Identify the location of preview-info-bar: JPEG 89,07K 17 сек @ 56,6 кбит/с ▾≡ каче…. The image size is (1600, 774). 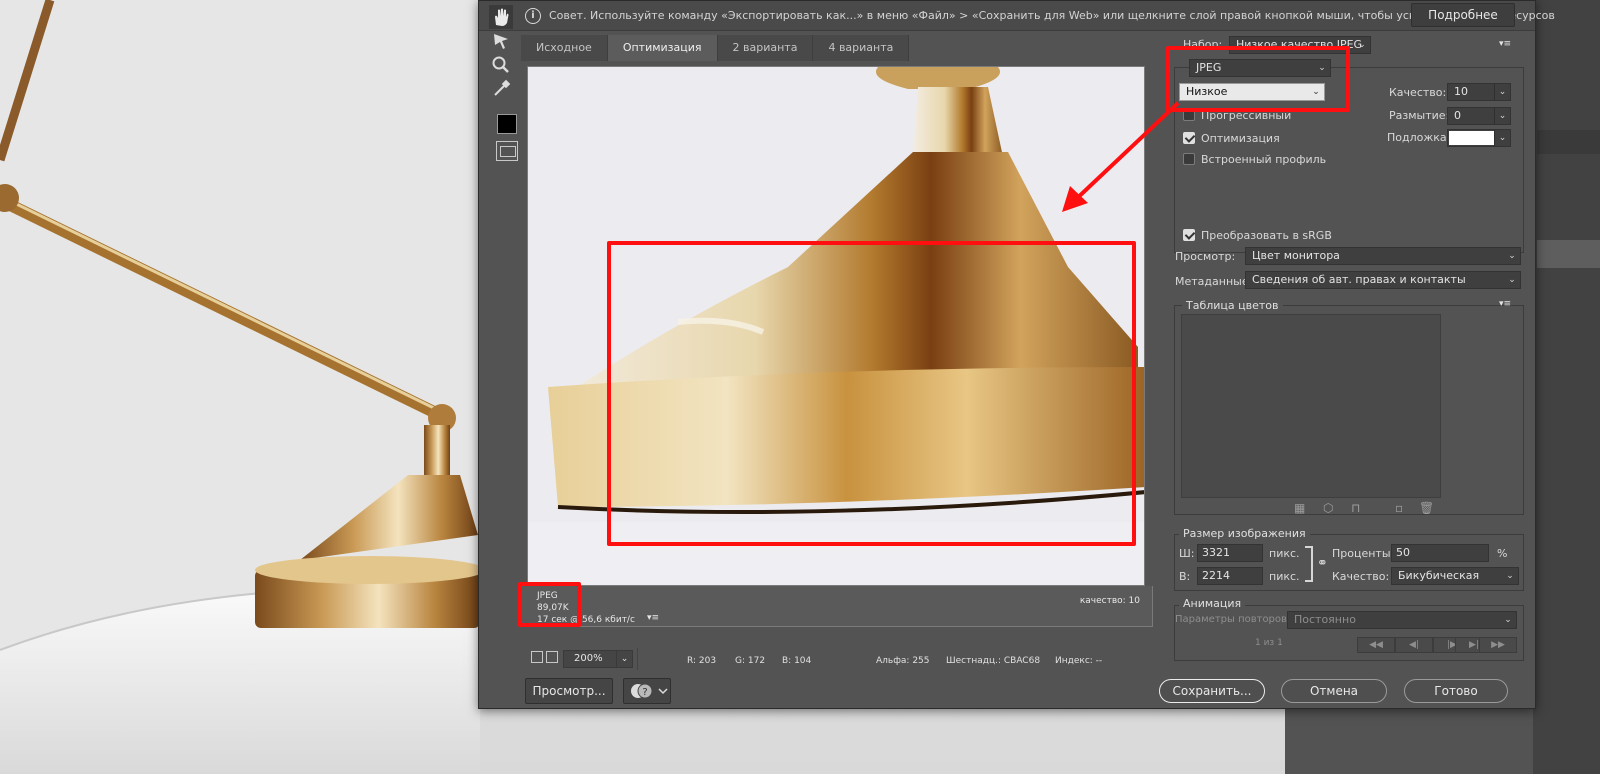
(837, 606).